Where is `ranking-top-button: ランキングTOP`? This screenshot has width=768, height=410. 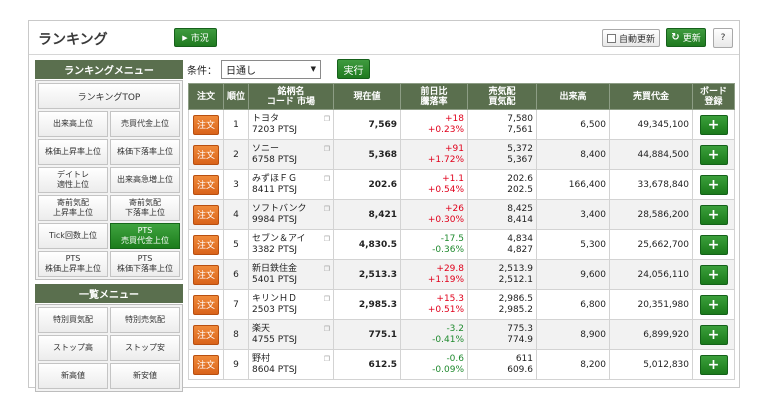
ranking-top-button: ランキングTOP is located at coordinates (109, 96).